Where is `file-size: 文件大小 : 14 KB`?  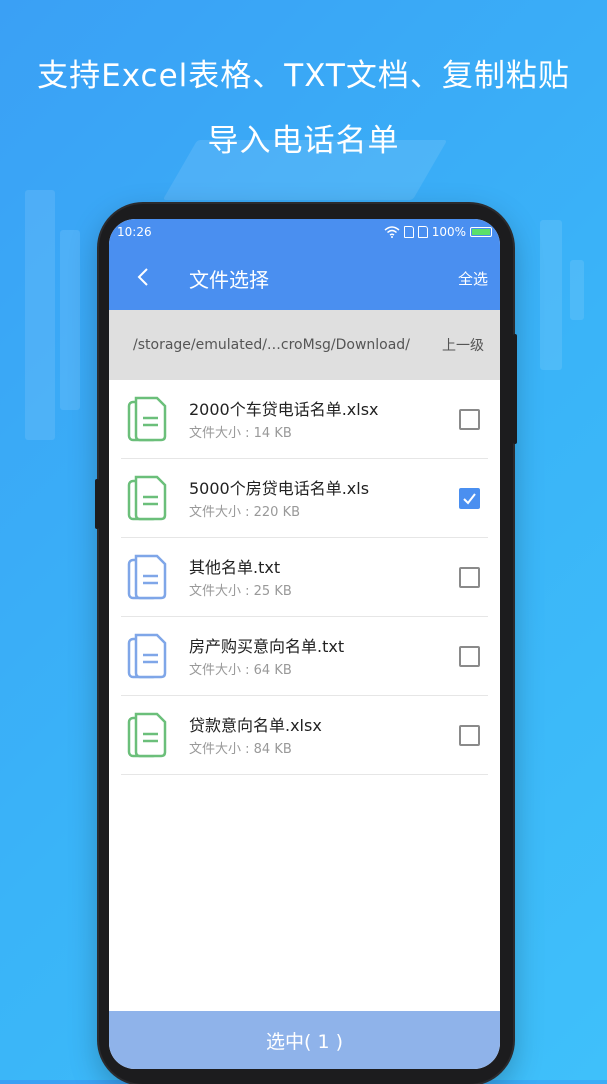
file-size: 文件大小 : 14 KB is located at coordinates (240, 433).